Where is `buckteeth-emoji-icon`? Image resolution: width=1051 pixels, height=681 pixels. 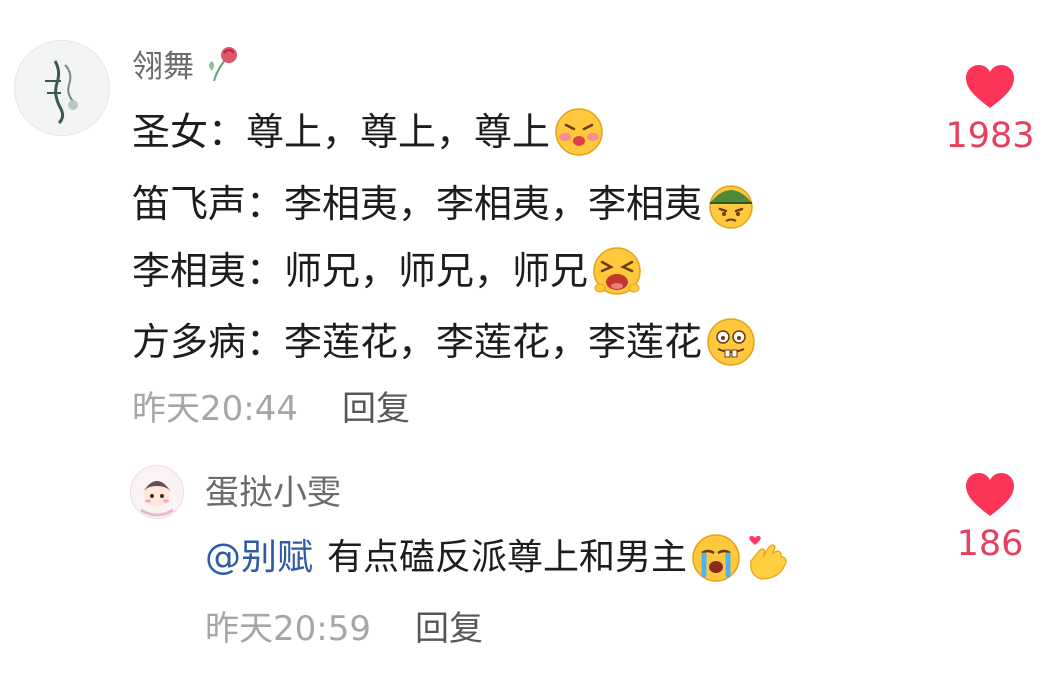
buckteeth-emoji-icon is located at coordinates (731, 342).